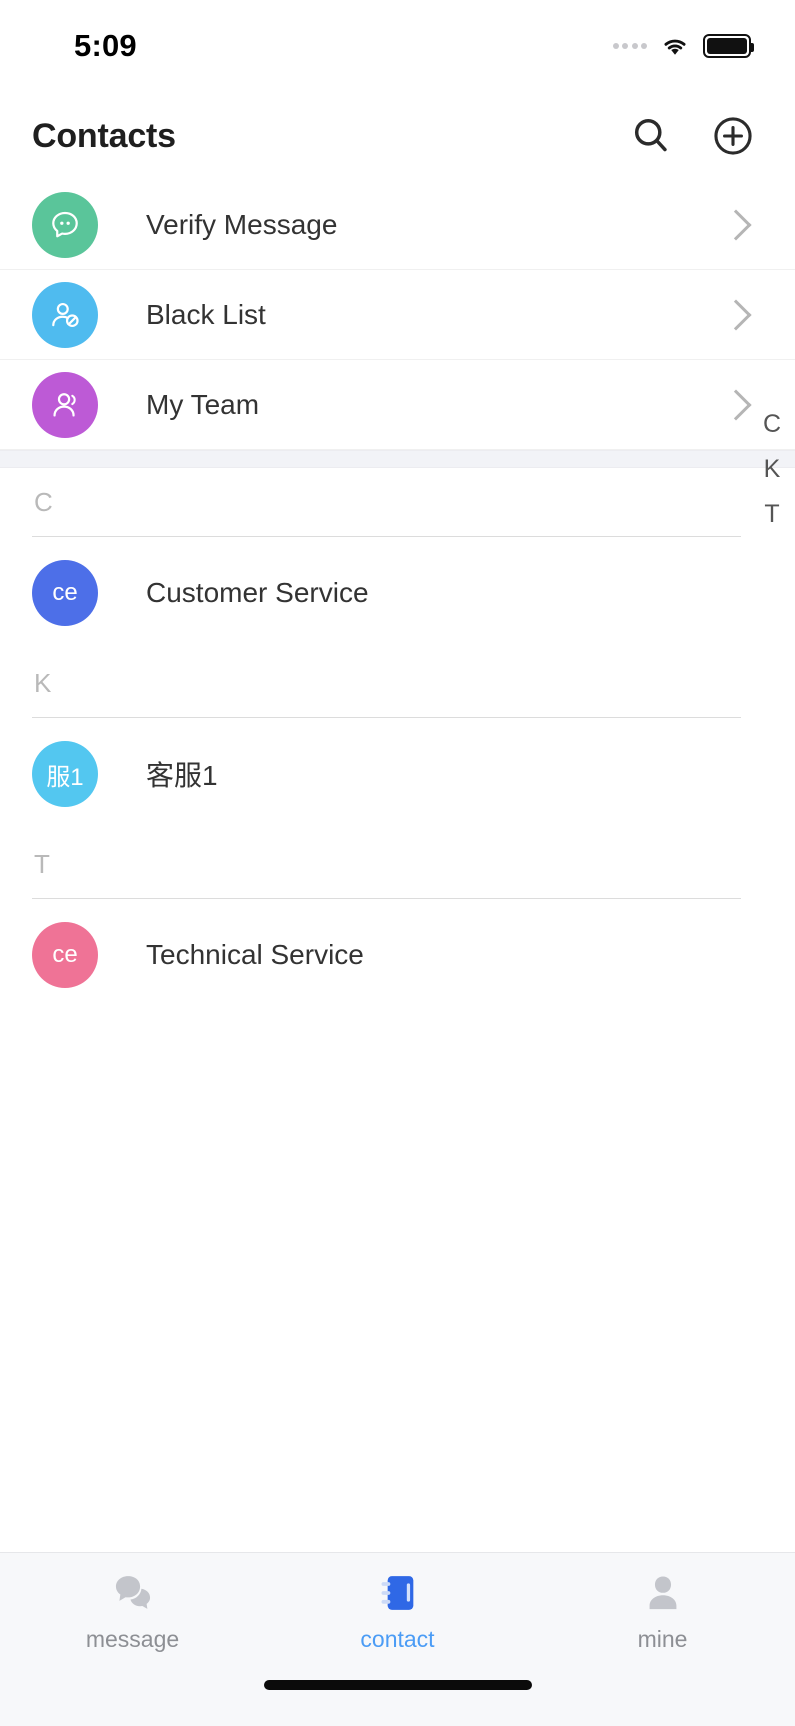  What do you see at coordinates (397, 136) in the screenshot?
I see `app-header: Contacts` at bounding box center [397, 136].